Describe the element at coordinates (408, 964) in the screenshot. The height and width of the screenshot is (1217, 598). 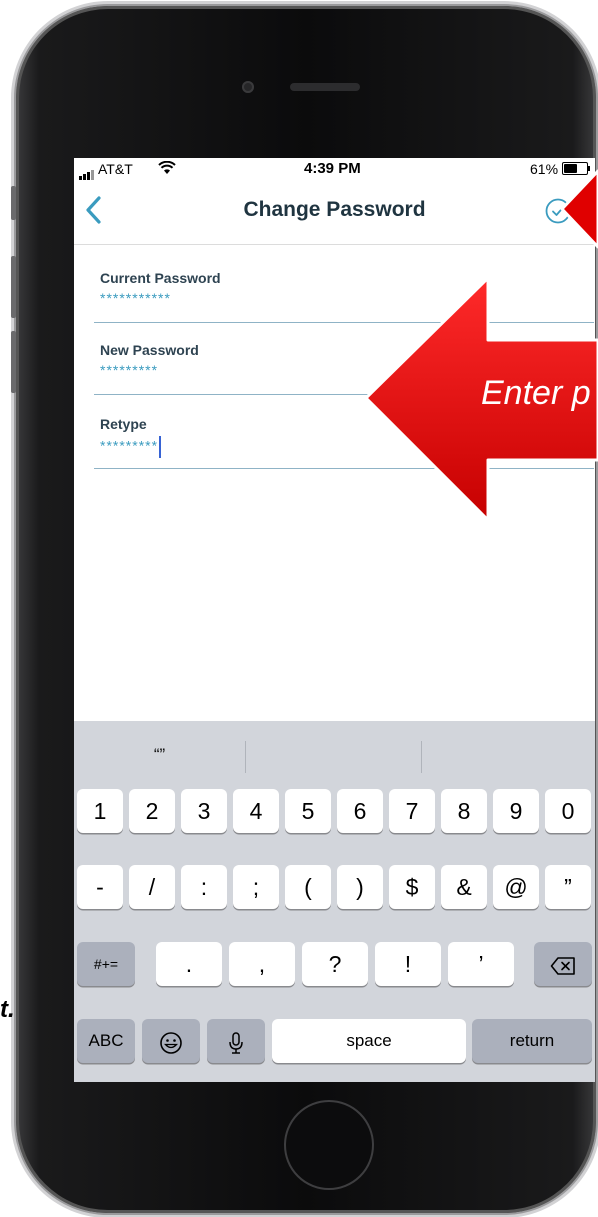
I see `key-exclamation: !` at that location.